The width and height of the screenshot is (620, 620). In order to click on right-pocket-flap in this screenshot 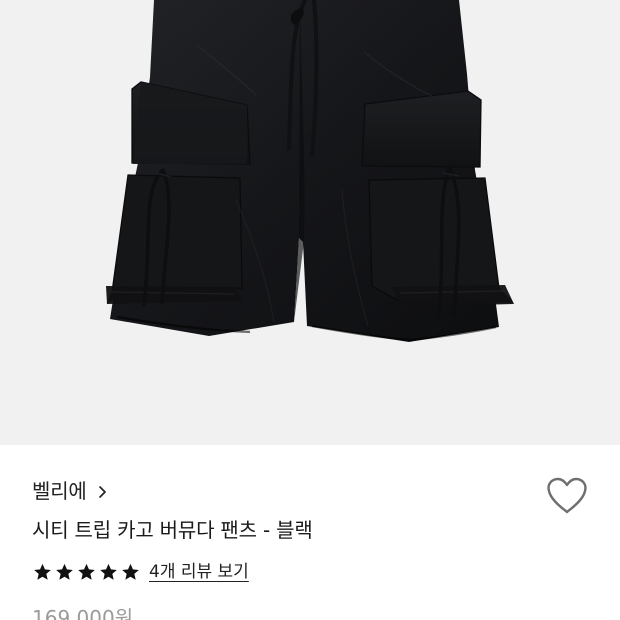, I will do `click(421, 129)`.